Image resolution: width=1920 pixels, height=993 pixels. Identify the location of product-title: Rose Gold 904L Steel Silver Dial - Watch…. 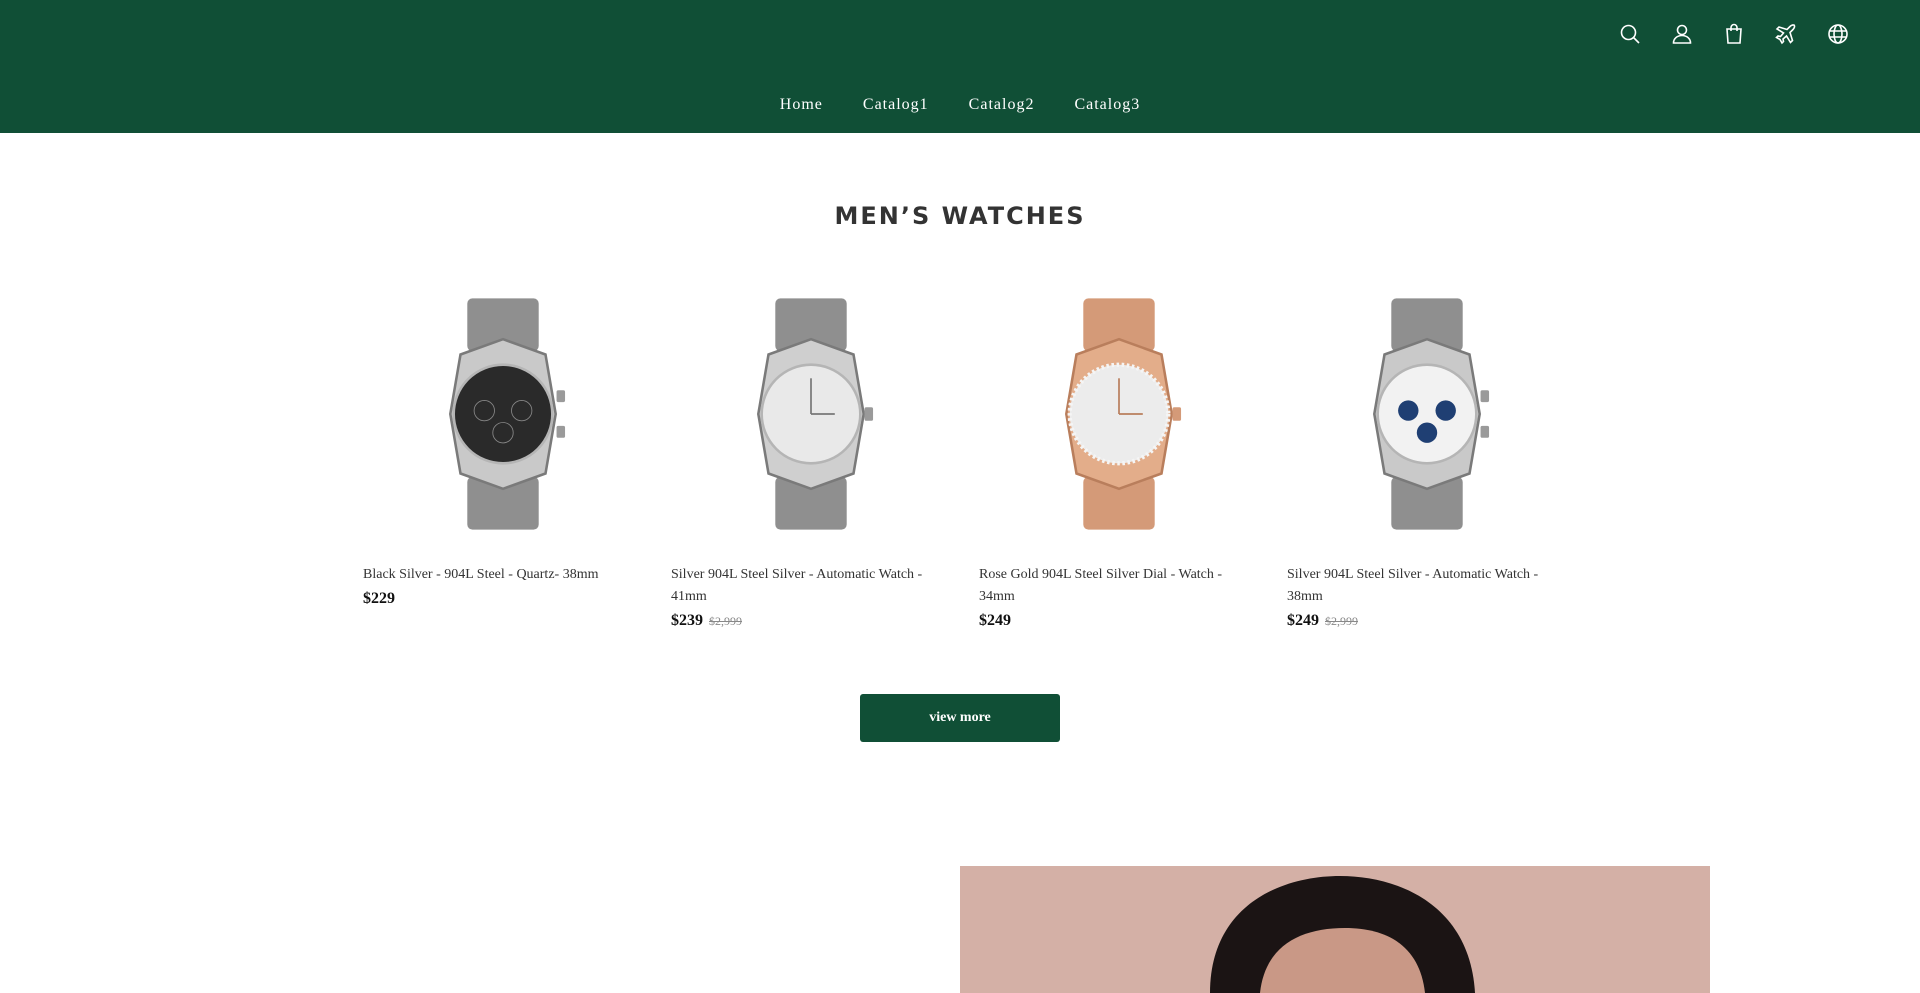
(1119, 586).